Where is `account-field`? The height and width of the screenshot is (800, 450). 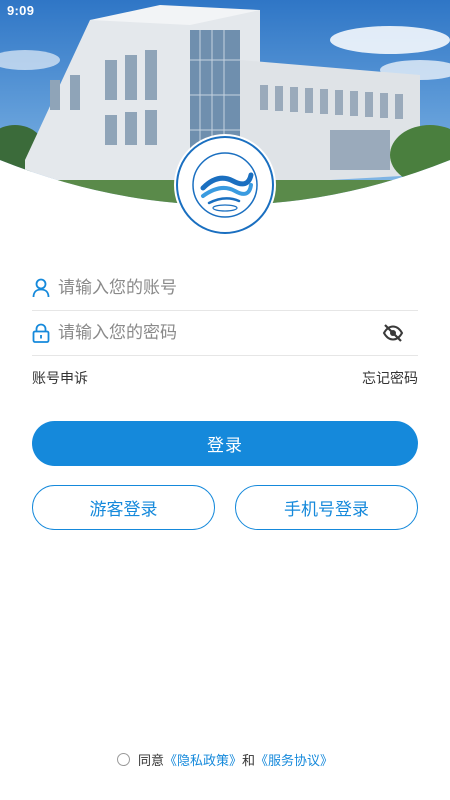
account-field is located at coordinates (225, 288).